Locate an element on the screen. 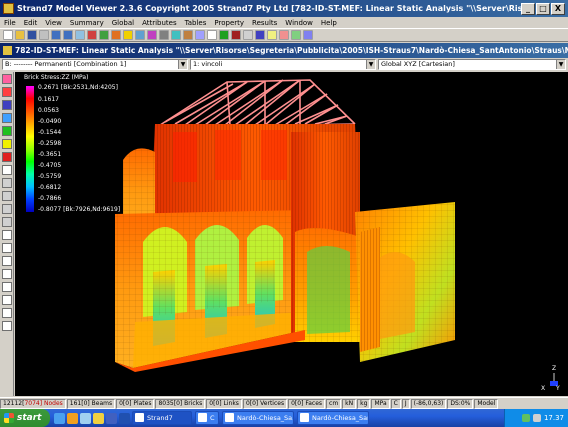  export-tool-icon is located at coordinates (7, 300).